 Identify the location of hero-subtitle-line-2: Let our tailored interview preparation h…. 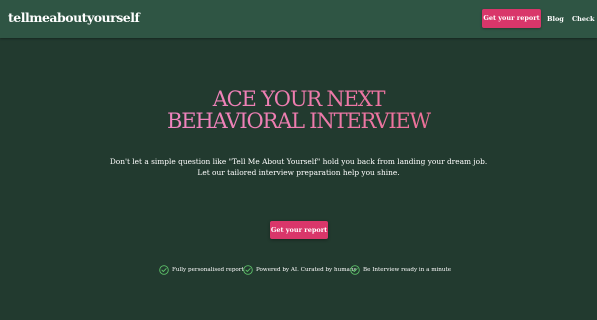
(298, 172).